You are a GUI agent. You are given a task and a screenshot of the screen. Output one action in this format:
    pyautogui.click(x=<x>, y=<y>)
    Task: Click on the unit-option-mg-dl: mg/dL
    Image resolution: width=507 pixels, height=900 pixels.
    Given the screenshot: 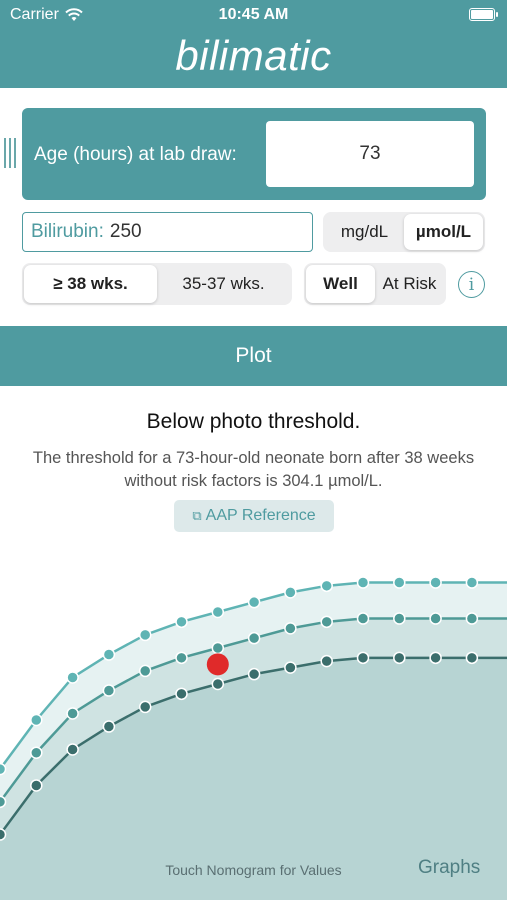 What is the action you would take?
    pyautogui.click(x=364, y=232)
    